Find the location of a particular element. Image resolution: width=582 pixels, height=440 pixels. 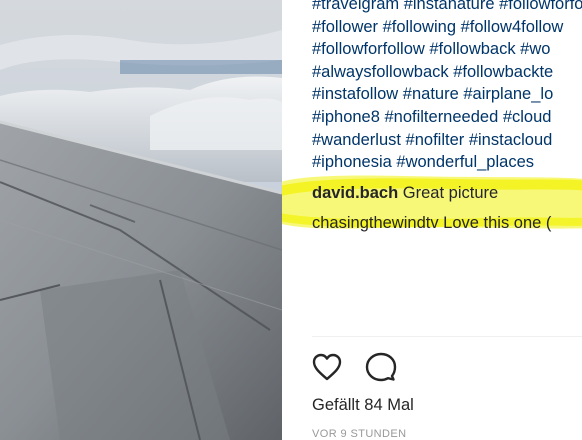

hashtag-line: #followforfollow #followback #wo is located at coordinates (447, 49).